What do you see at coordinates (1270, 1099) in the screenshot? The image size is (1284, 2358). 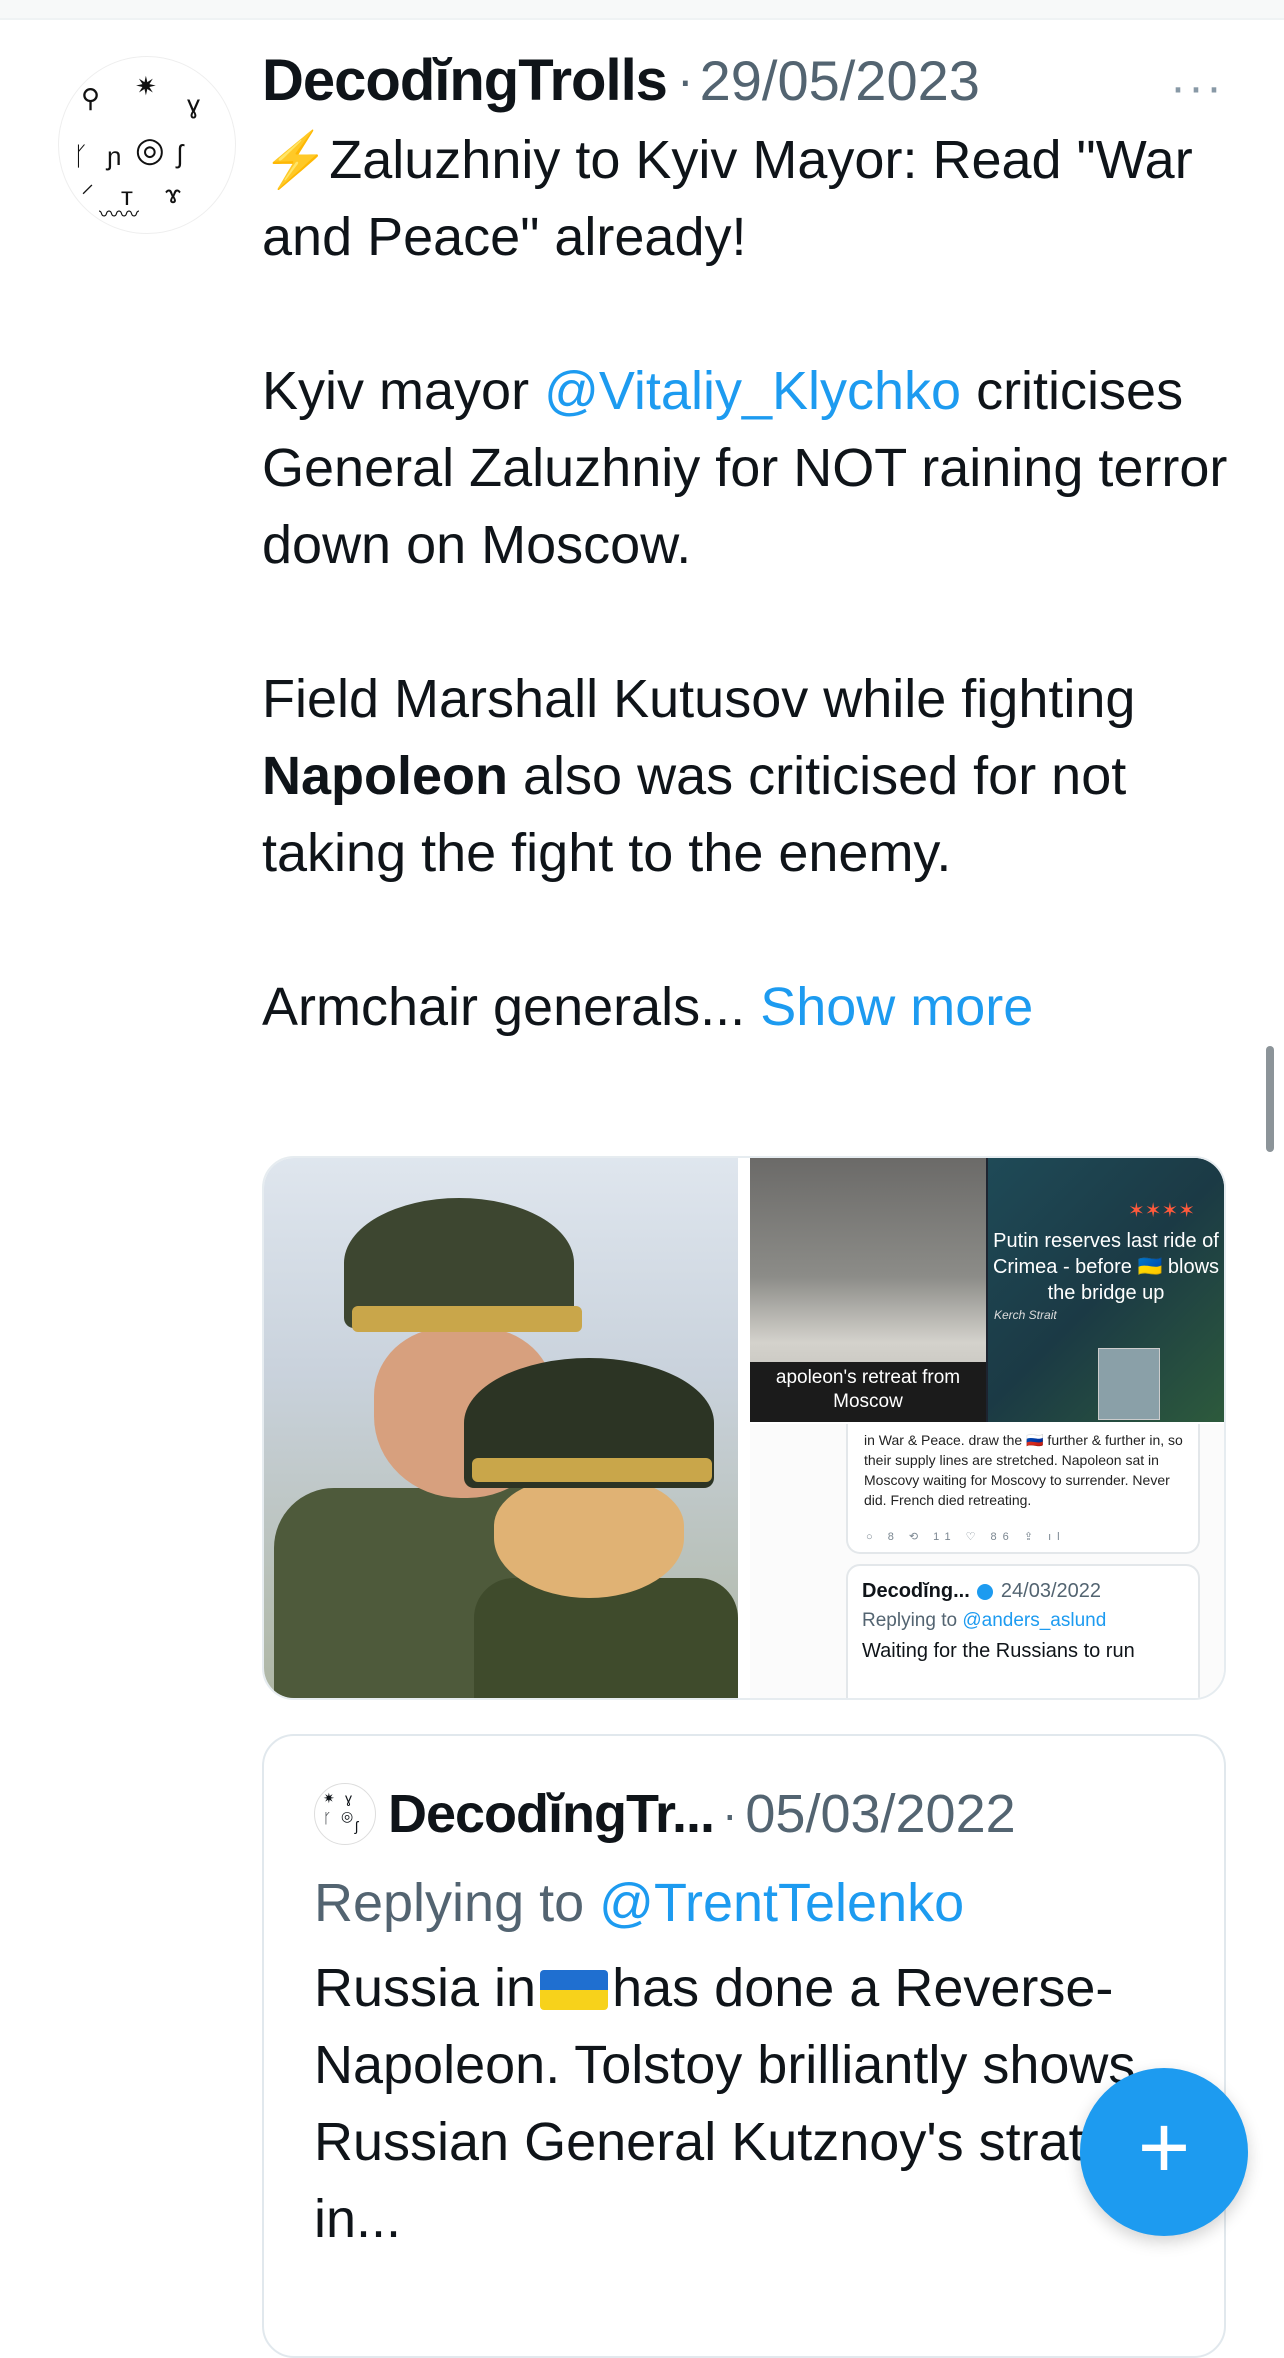 I see `scrollbar-thumb` at bounding box center [1270, 1099].